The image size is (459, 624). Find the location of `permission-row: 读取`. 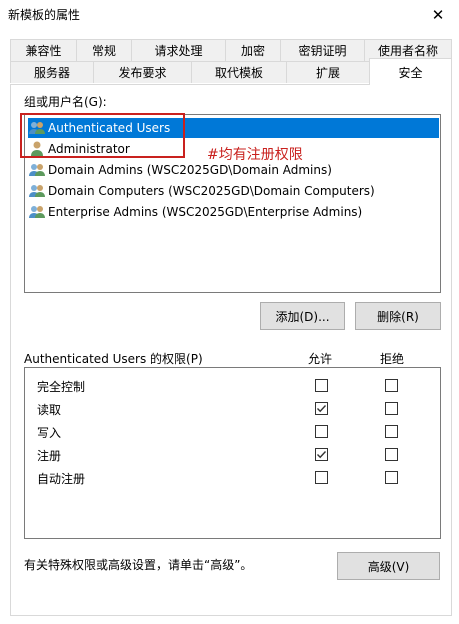

permission-row: 读取 is located at coordinates (49, 409).